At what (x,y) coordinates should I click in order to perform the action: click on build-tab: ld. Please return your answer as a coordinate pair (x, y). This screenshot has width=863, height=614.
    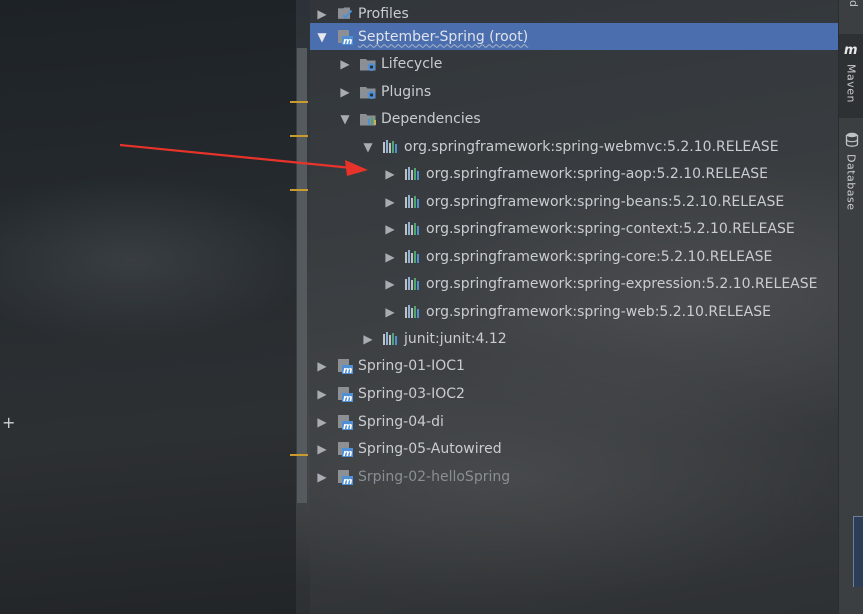
    Looking at the image, I should click on (851, 9).